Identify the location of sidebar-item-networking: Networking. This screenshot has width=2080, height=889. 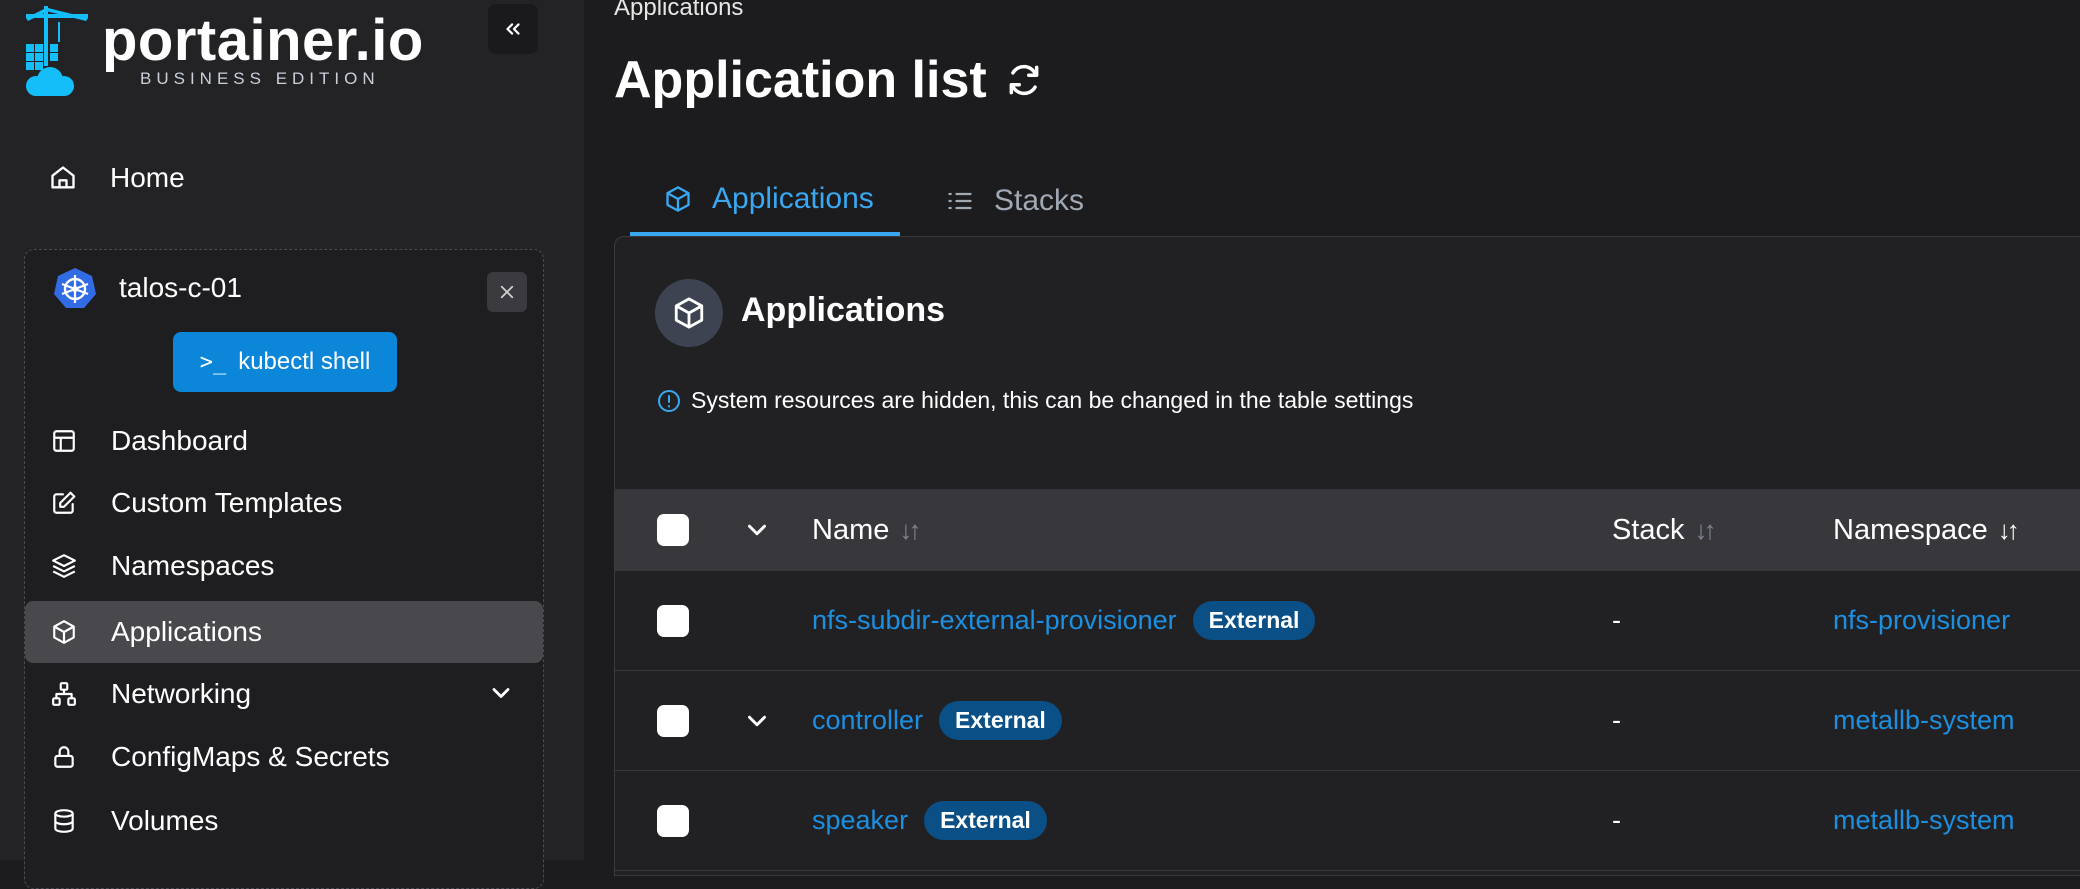
(284, 694).